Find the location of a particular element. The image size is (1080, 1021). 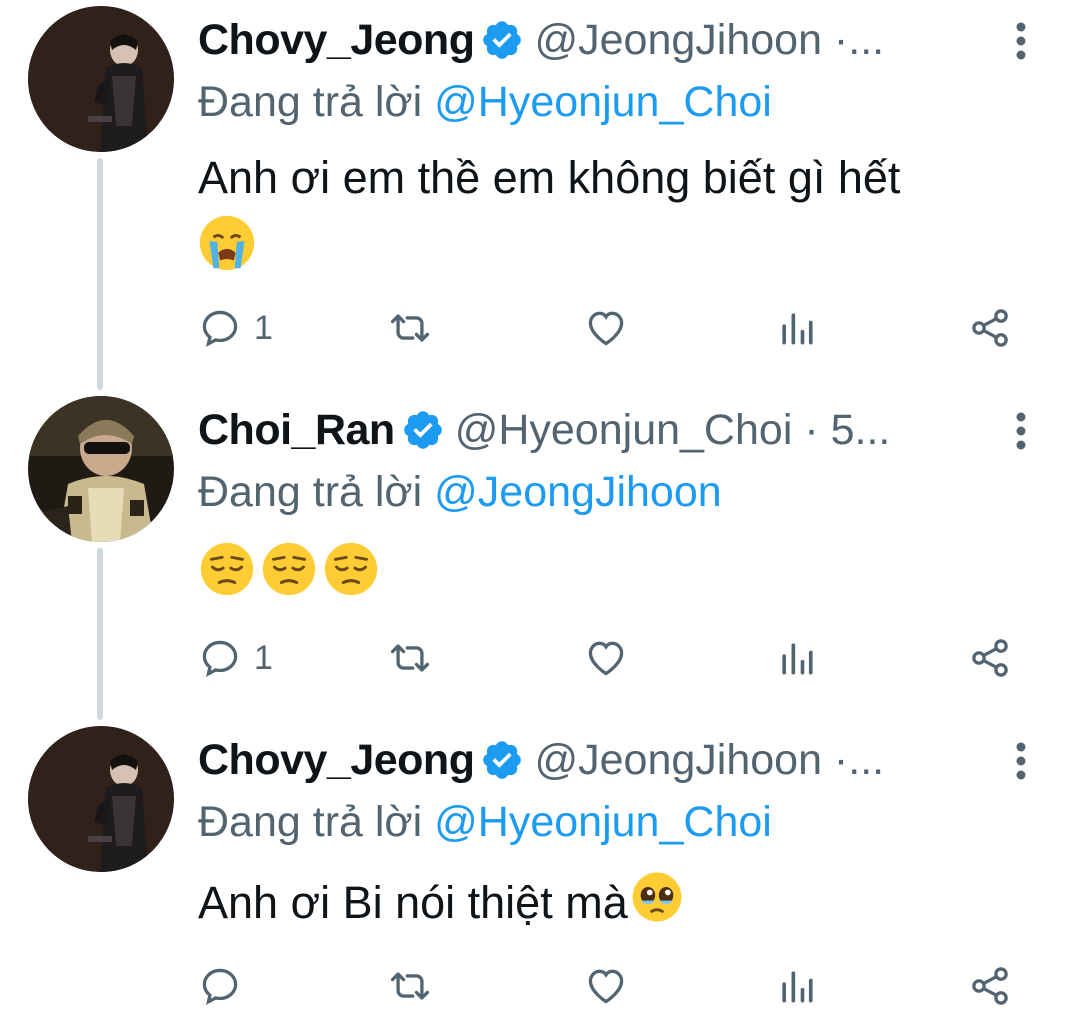

replying-to-mention: @JeongJihoon is located at coordinates (578, 492).